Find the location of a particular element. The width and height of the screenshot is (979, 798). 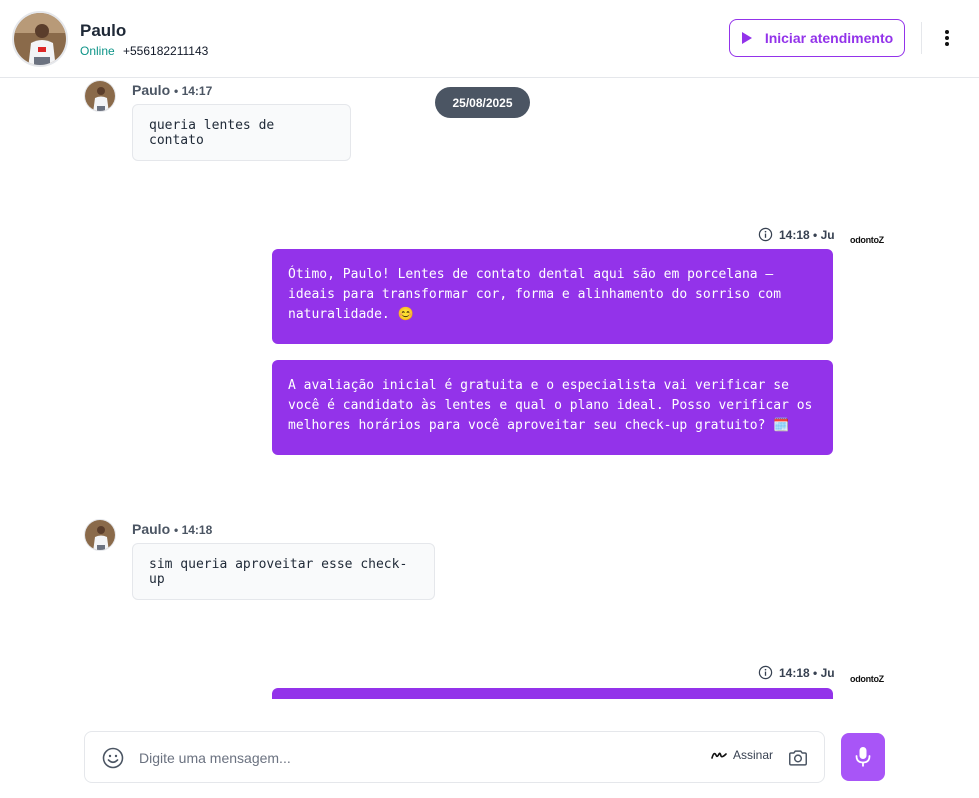

more-vertical-icon is located at coordinates (947, 38).